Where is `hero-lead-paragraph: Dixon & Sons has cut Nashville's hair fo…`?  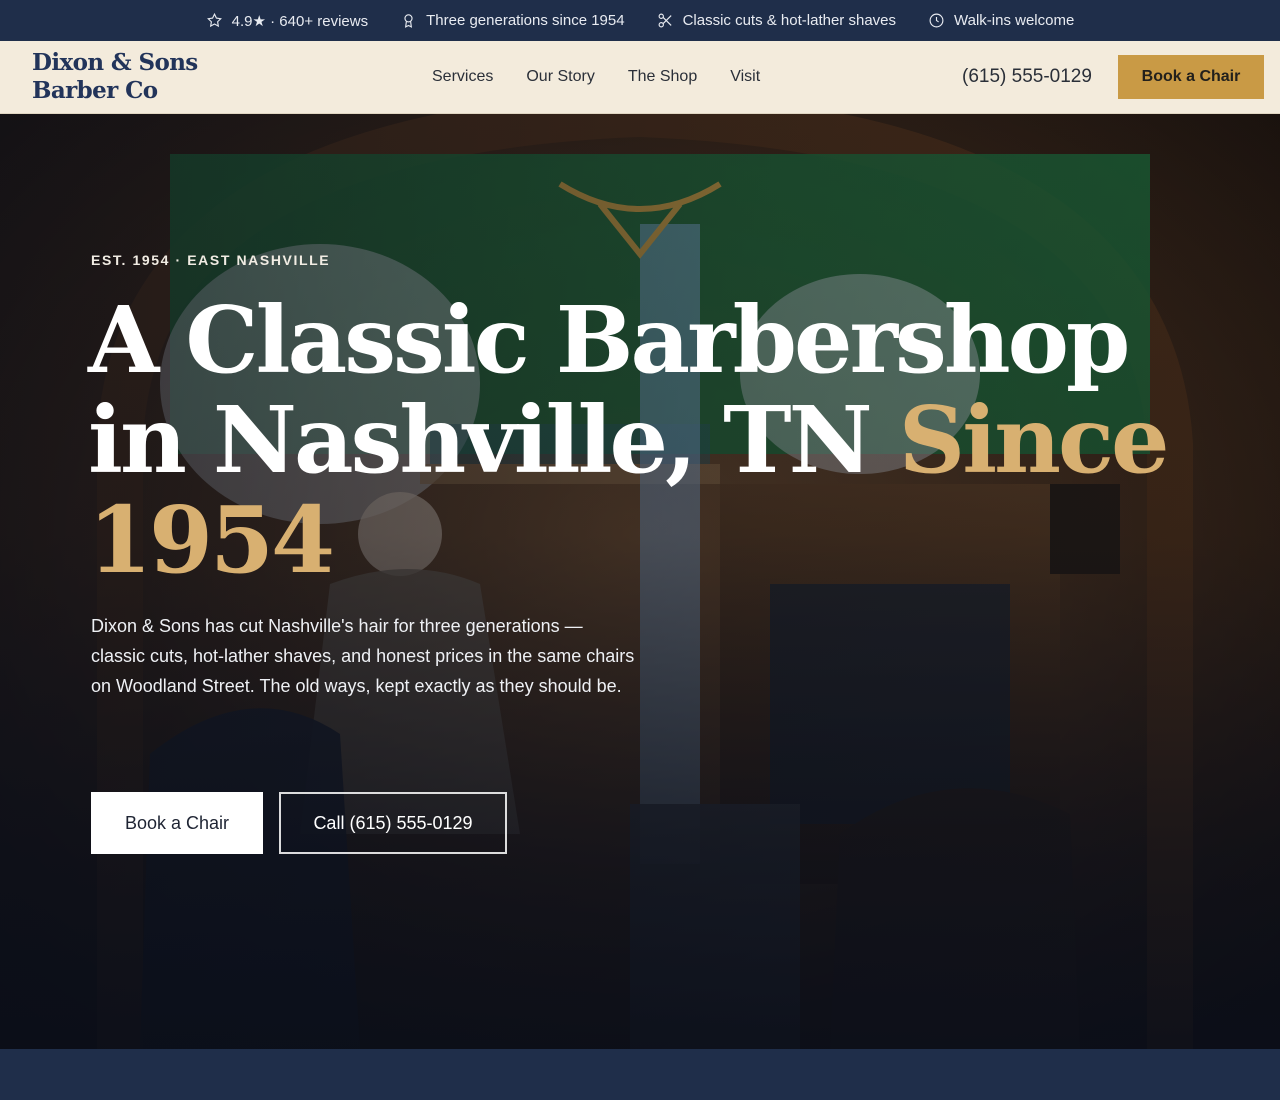
hero-lead-paragraph: Dixon & Sons has cut Nashville's hair fo… is located at coordinates (363, 656).